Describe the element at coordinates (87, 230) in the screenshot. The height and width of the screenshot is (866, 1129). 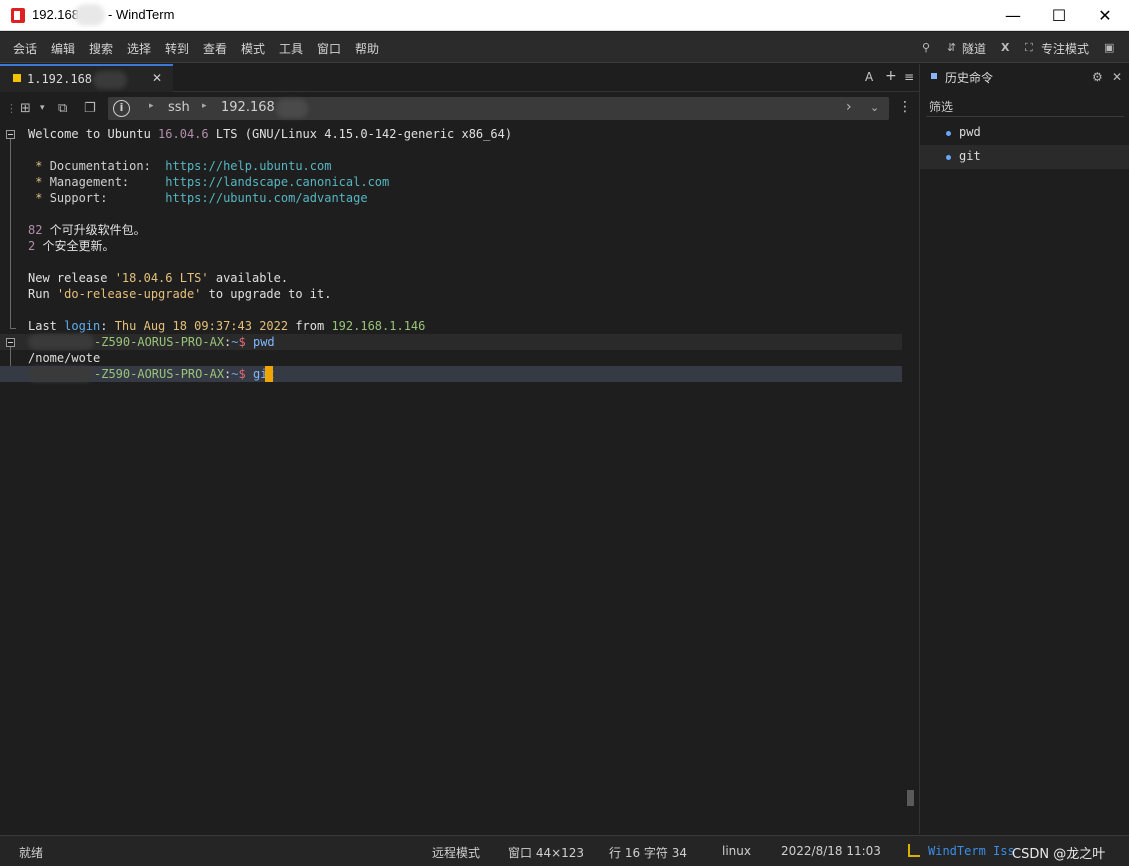
I see `terminal-line-updates: 82 个可升级软件包。` at that location.